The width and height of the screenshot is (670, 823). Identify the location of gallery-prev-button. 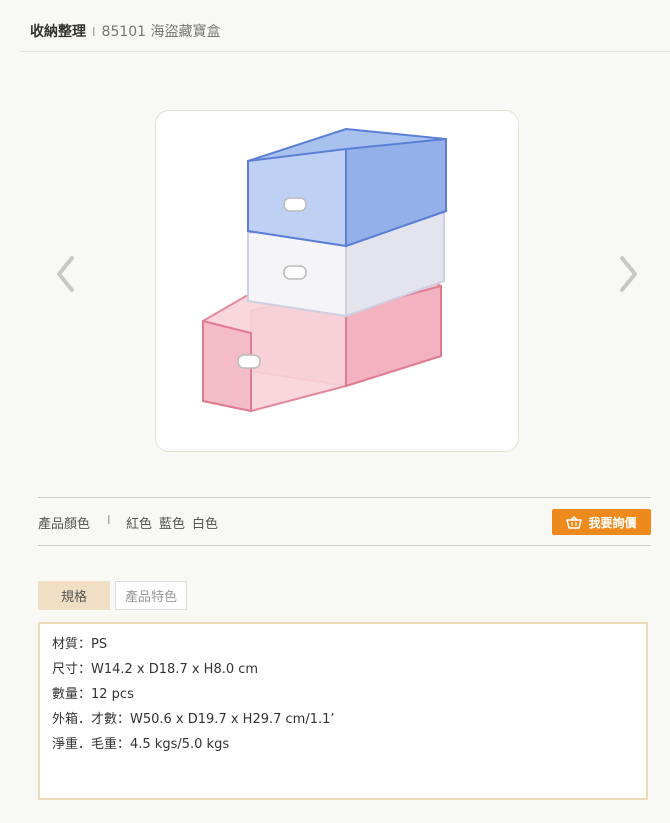
(67, 274).